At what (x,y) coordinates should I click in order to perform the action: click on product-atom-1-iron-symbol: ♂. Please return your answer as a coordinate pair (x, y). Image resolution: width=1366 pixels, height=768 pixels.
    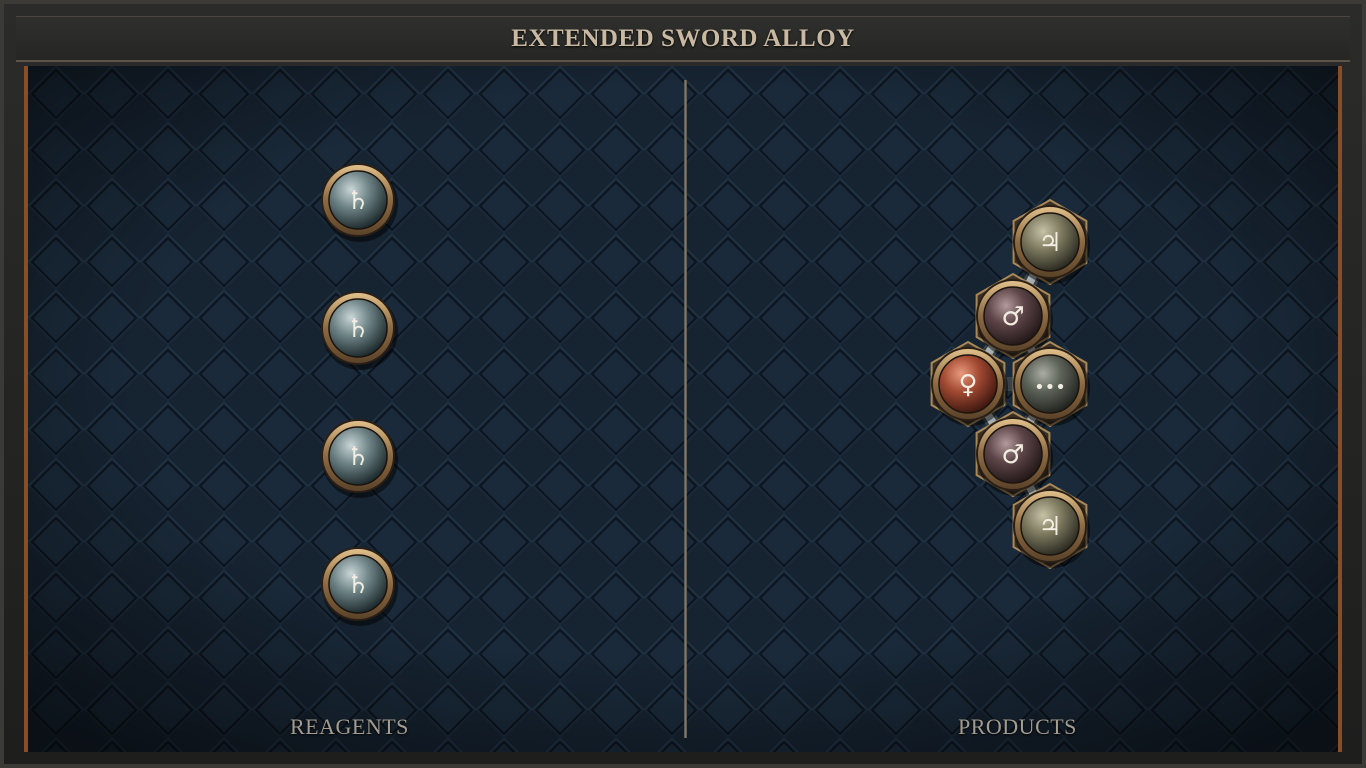
    Looking at the image, I should click on (1012, 317).